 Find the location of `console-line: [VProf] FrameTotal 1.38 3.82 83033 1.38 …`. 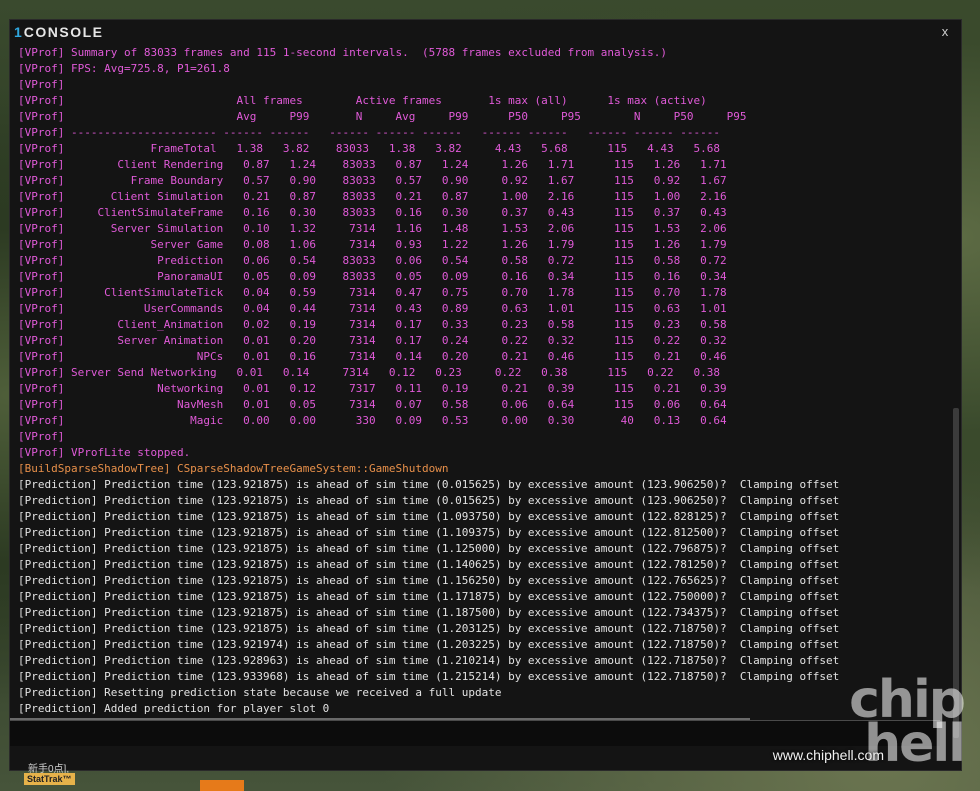

console-line: [VProf] FrameTotal 1.38 3.82 83033 1.38 … is located at coordinates (369, 148).